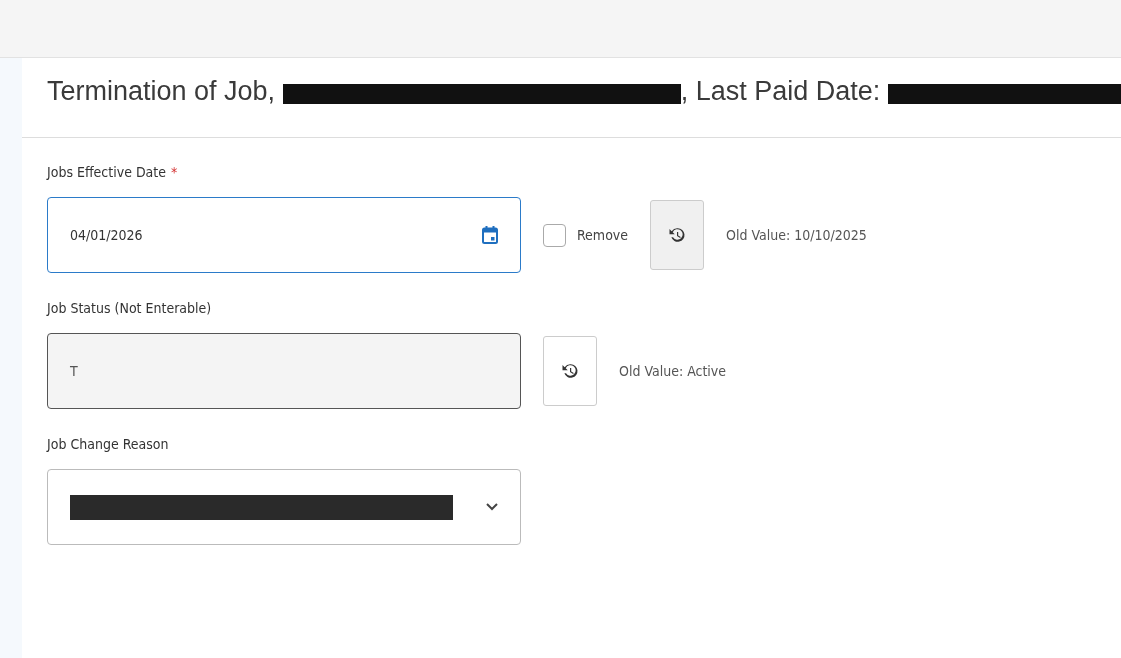 This screenshot has width=1121, height=658. Describe the element at coordinates (554, 235) in the screenshot. I see `remove-checkbox` at that location.